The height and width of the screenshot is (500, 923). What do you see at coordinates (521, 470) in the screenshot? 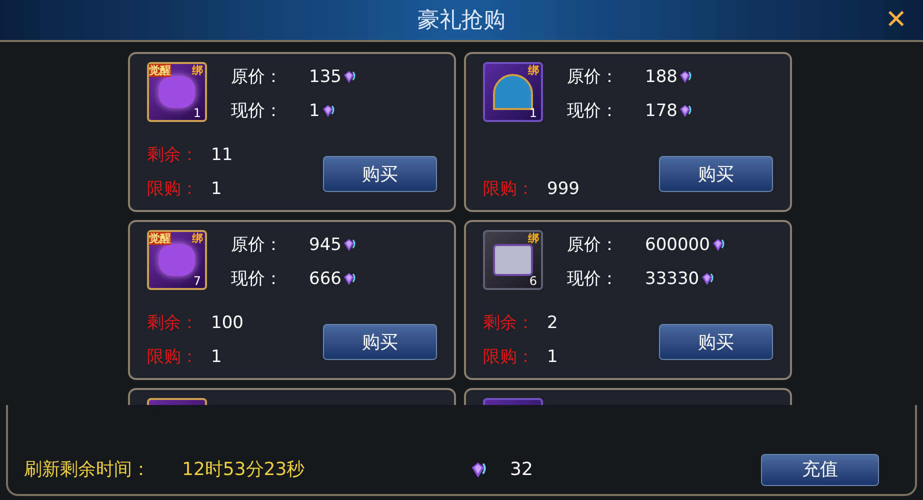
I see `balance-amount: 32` at bounding box center [521, 470].